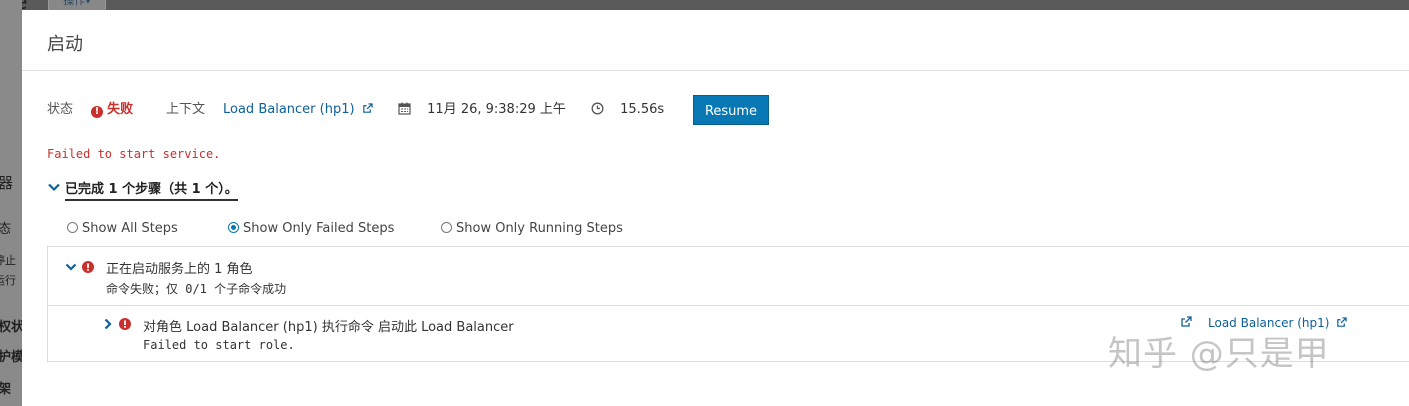  I want to click on calendar-icon, so click(404, 108).